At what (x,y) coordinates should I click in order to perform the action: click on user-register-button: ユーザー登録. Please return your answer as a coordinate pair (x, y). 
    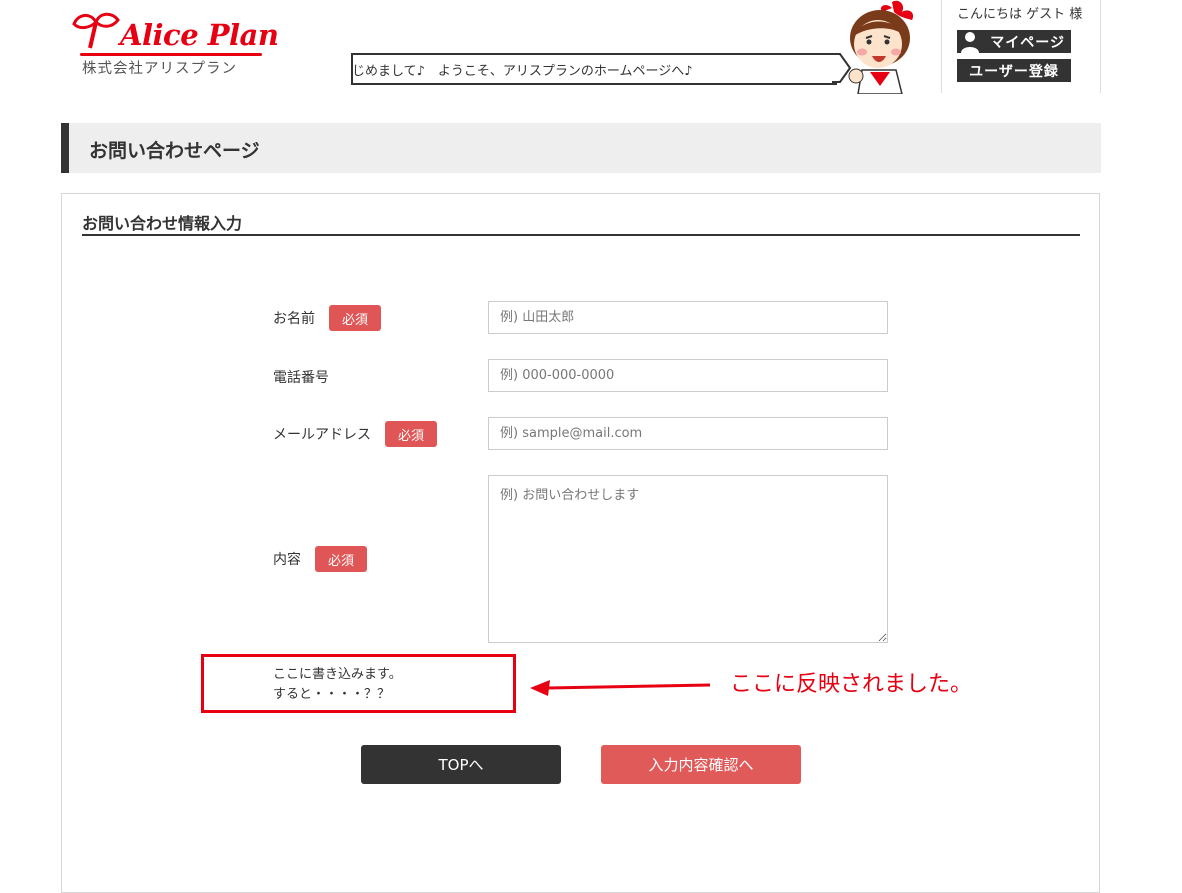
    Looking at the image, I should click on (1014, 70).